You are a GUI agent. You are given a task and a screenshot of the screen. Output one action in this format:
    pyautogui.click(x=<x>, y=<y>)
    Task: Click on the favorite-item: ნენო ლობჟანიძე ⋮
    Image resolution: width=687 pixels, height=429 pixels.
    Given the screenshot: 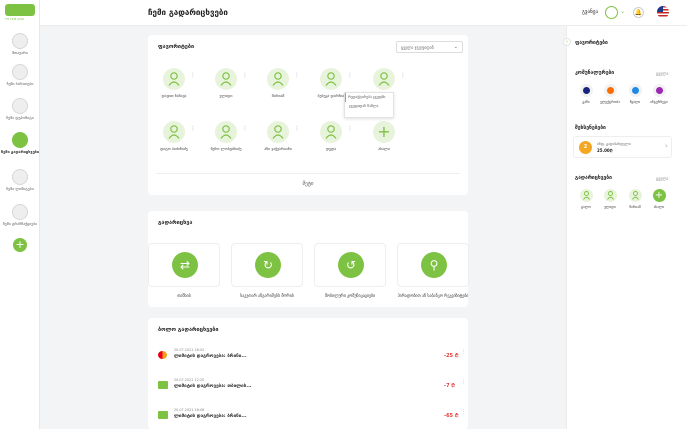 What is the action you would take?
    pyautogui.click(x=226, y=145)
    